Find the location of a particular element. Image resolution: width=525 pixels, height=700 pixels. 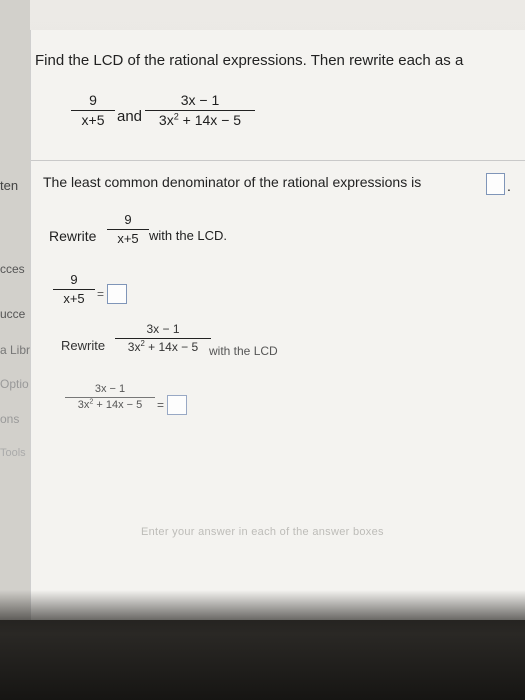

rewrite-label-2: Rewrite is located at coordinates (83, 345).